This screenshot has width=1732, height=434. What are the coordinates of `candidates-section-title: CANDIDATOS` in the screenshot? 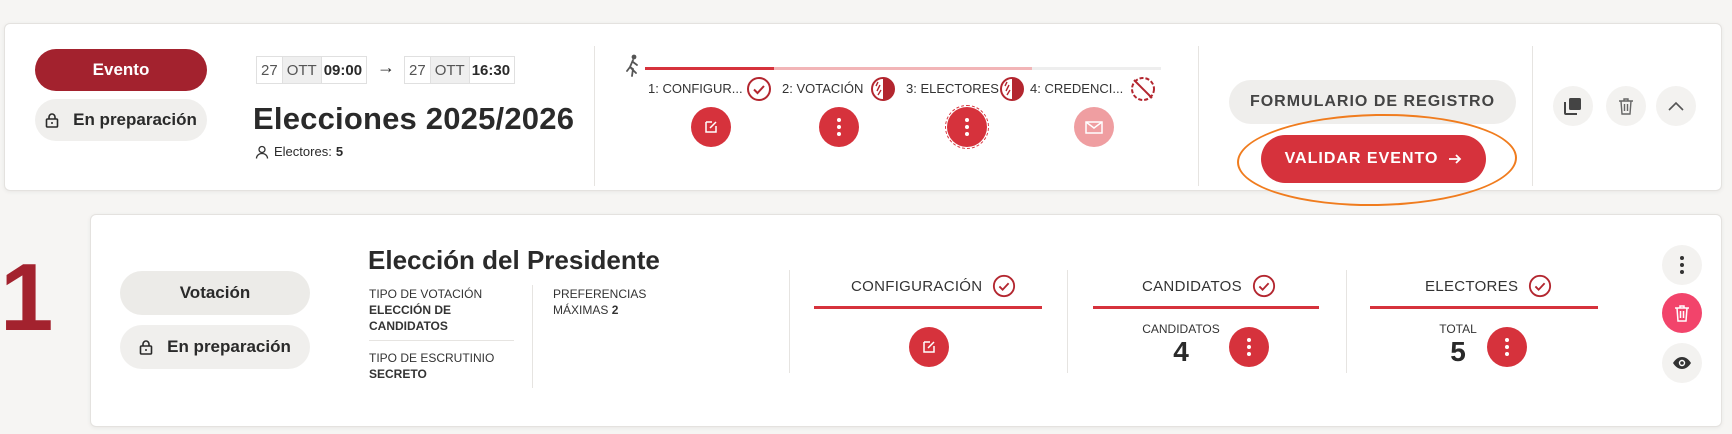 It's located at (1192, 286).